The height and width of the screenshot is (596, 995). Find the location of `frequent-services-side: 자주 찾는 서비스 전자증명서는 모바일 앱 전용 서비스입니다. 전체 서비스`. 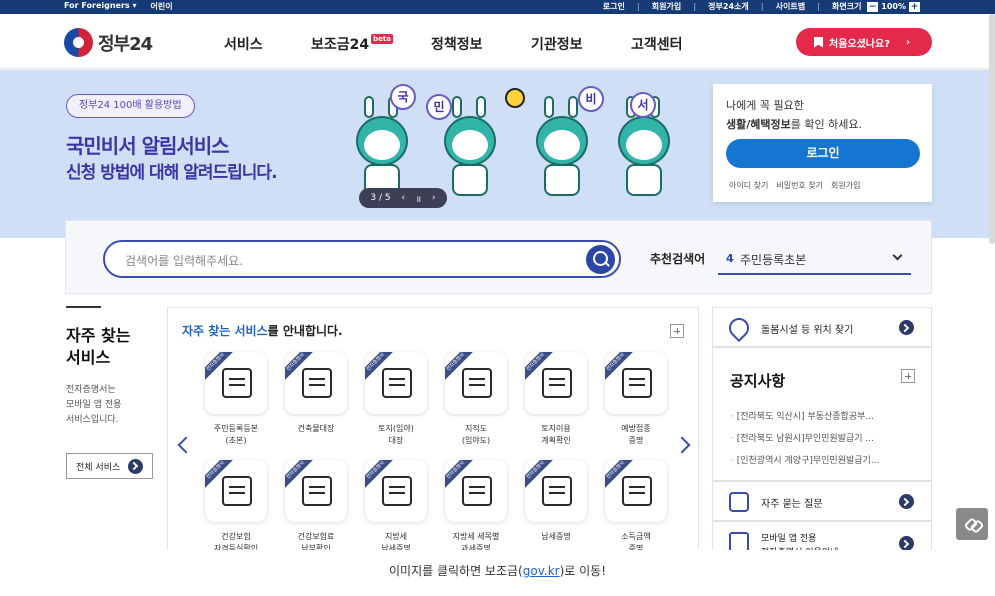

frequent-services-side: 자주 찾는 서비스 전자증명서는 모바일 앱 전용 서비스입니다. 전체 서비스 is located at coordinates (116, 392).